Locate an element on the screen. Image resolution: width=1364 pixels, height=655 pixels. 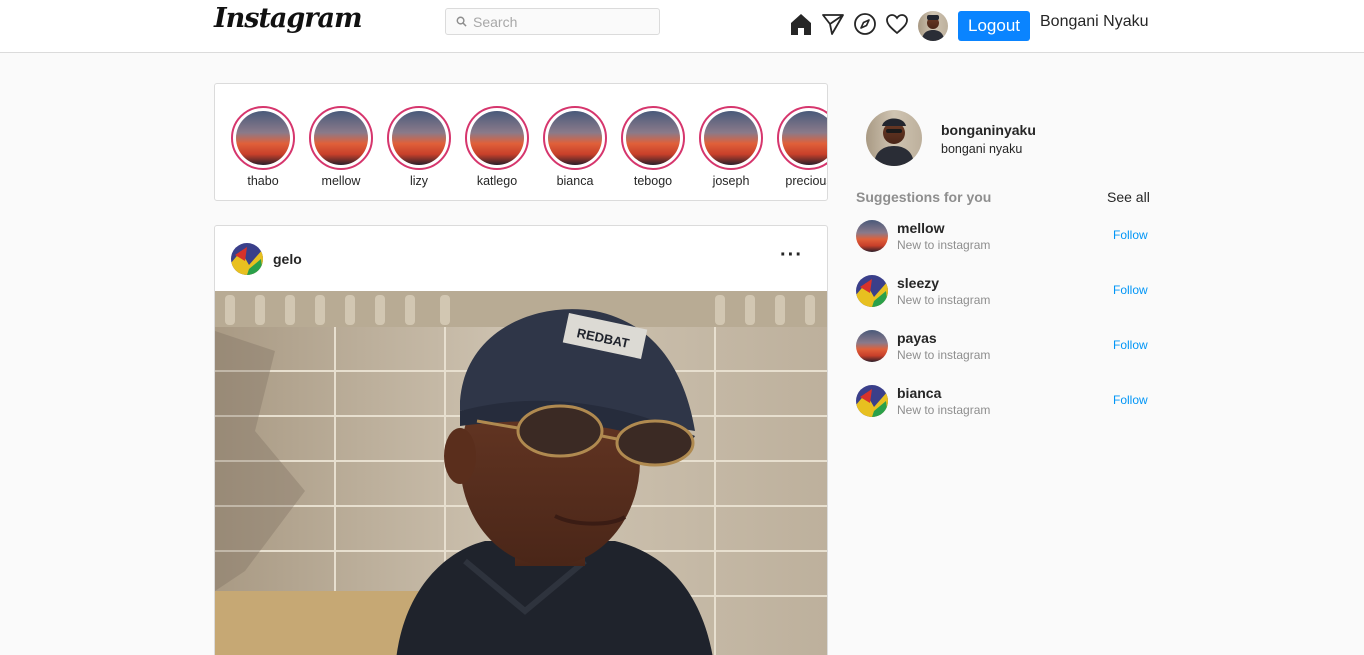
post-header: gelo ··· is located at coordinates (521, 258).